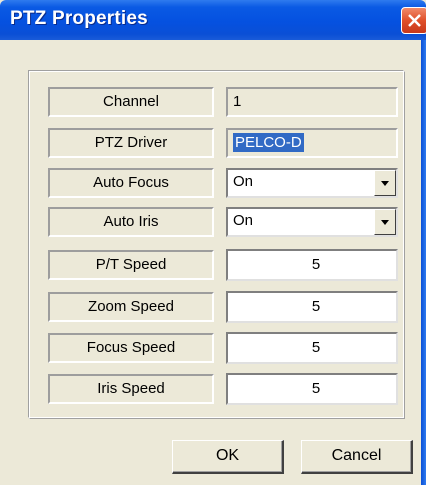 This screenshot has height=485, width=426. What do you see at coordinates (312, 222) in the screenshot?
I see `auto-iris-select: On` at bounding box center [312, 222].